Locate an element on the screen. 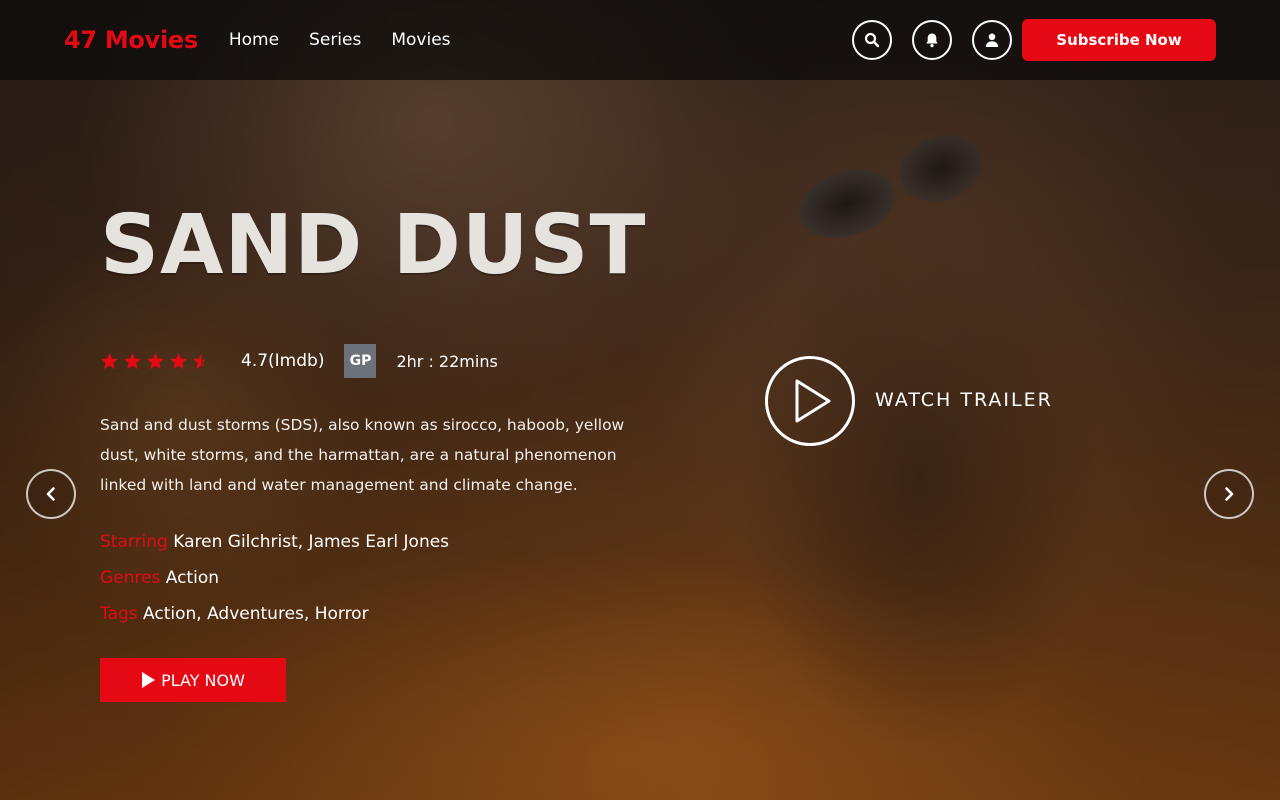  chevron-right-icon is located at coordinates (1229, 494).